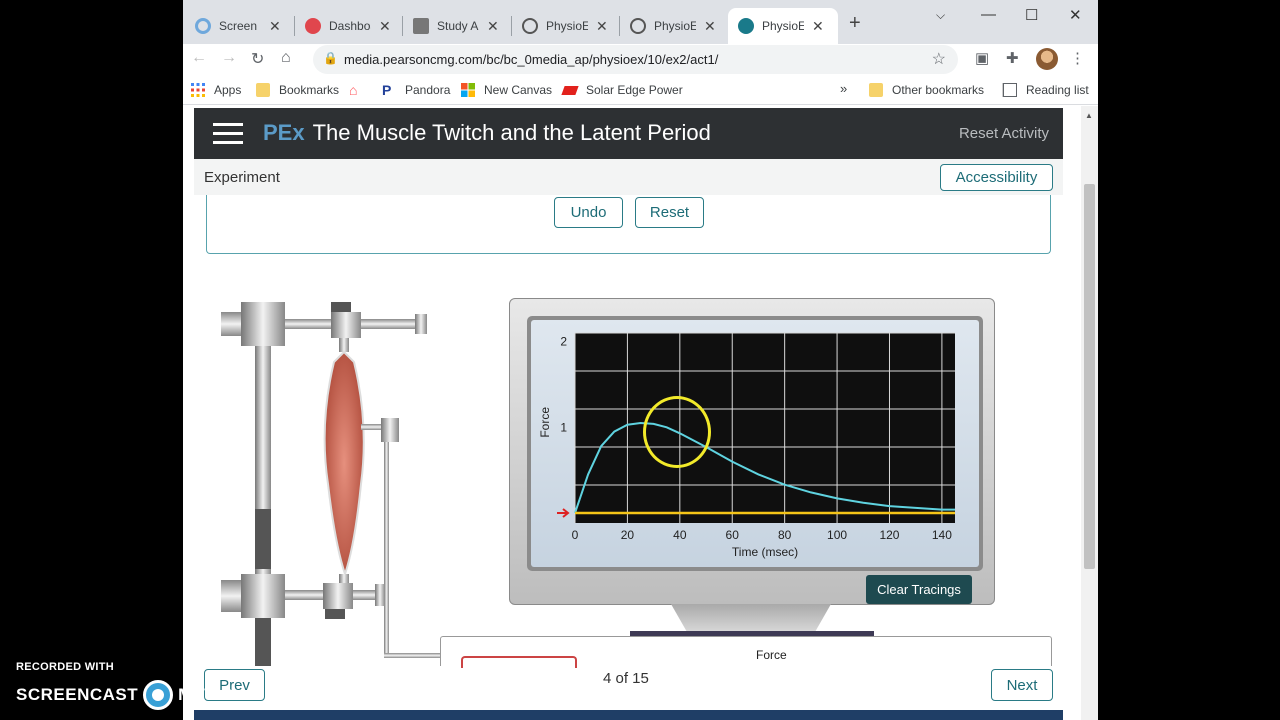  I want to click on forward-arrow-icon: →, so click(229, 58).